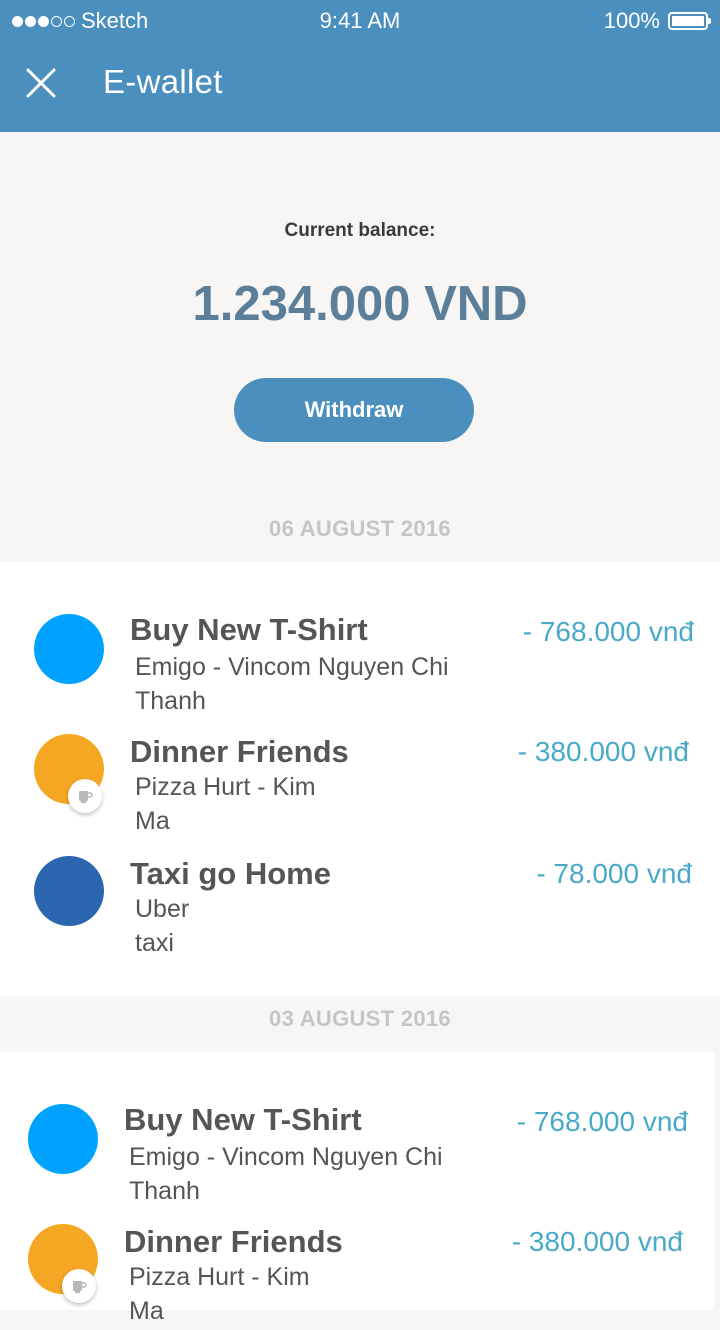 This screenshot has height=1330, width=720. I want to click on transaction-row: Taxi go Home Uber taxi - 78.000 vnđ, so click(360, 907).